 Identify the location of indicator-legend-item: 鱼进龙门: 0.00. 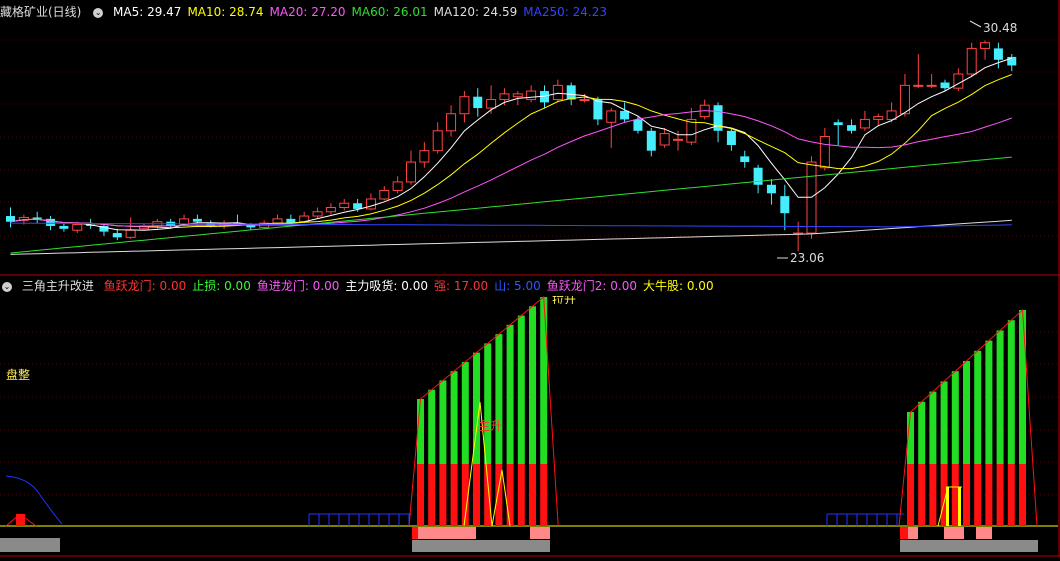
(298, 286).